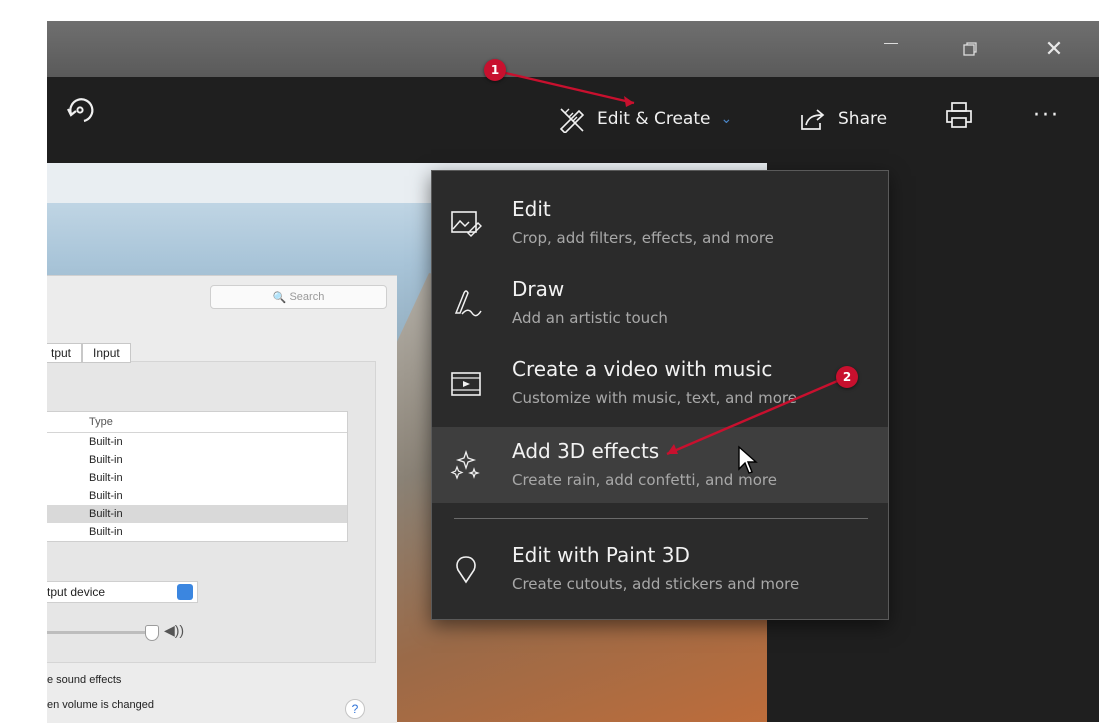  Describe the element at coordinates (84, 680) in the screenshot. I see `sound-effects-label: e sound effects` at that location.